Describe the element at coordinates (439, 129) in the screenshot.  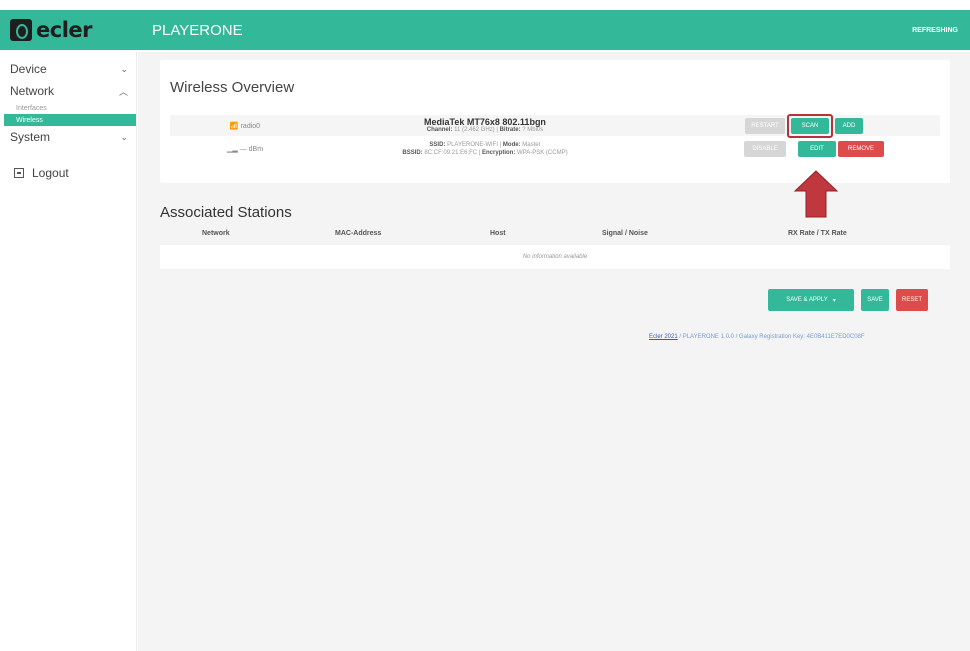
I see `channel-label: Channel:` at that location.